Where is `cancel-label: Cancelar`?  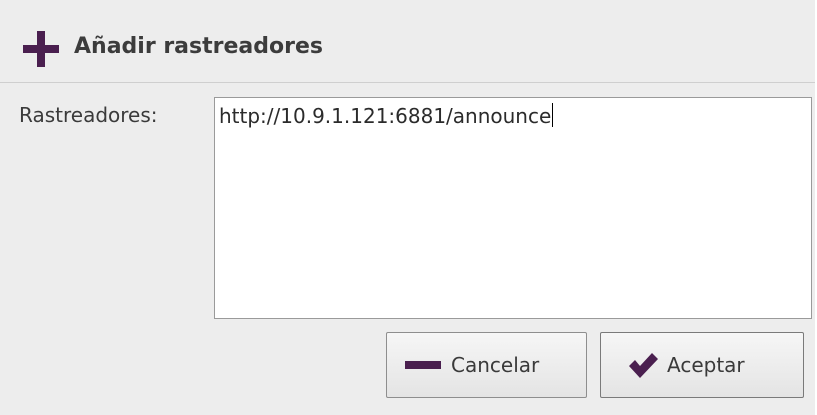
cancel-label: Cancelar is located at coordinates (495, 365).